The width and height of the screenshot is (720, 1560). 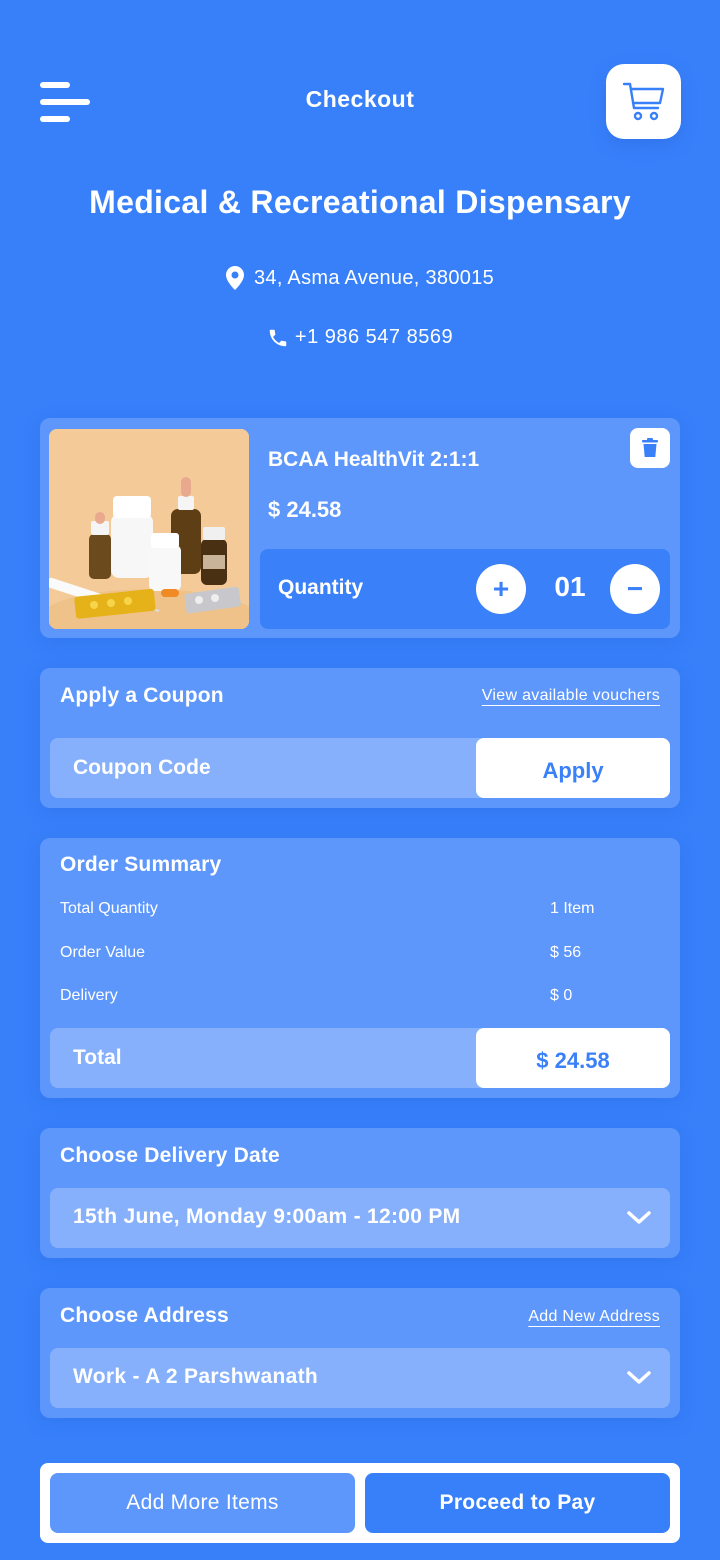 I want to click on apply-coupon-button: Apply, so click(x=573, y=768).